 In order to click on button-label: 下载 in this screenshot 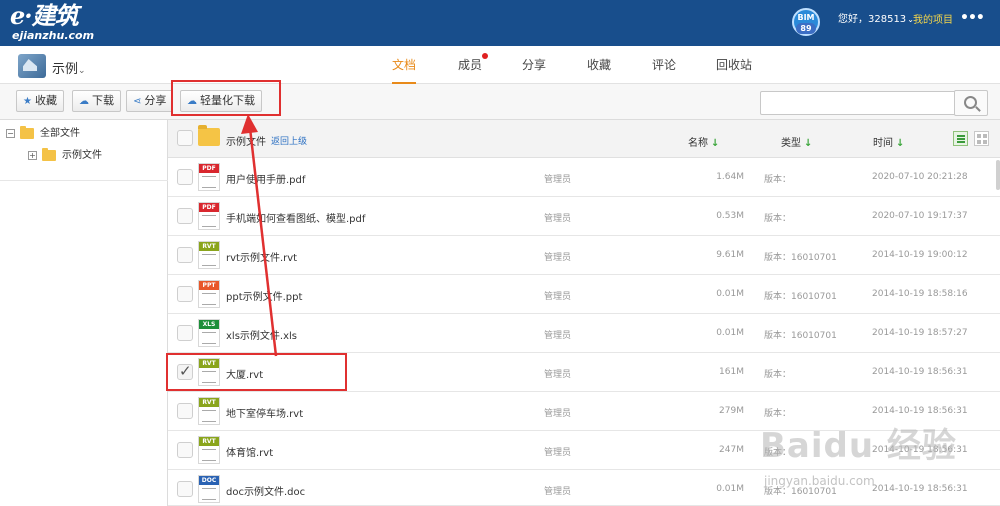, I will do `click(103, 100)`.